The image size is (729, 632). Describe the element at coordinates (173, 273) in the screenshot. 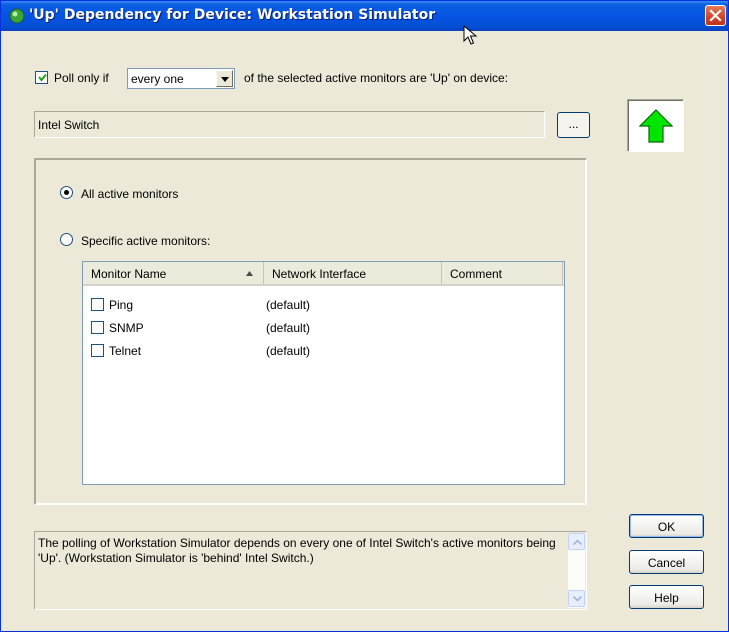

I see `column-header-monitor-name: Monitor Name` at that location.